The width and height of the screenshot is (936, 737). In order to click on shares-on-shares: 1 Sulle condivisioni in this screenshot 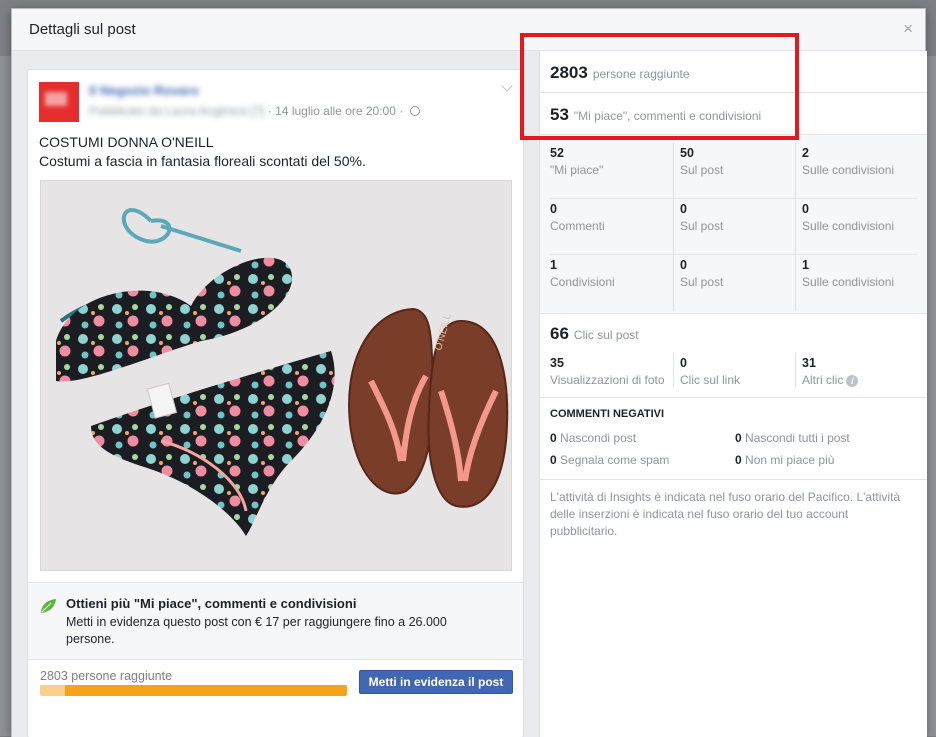, I will do `click(856, 283)`.